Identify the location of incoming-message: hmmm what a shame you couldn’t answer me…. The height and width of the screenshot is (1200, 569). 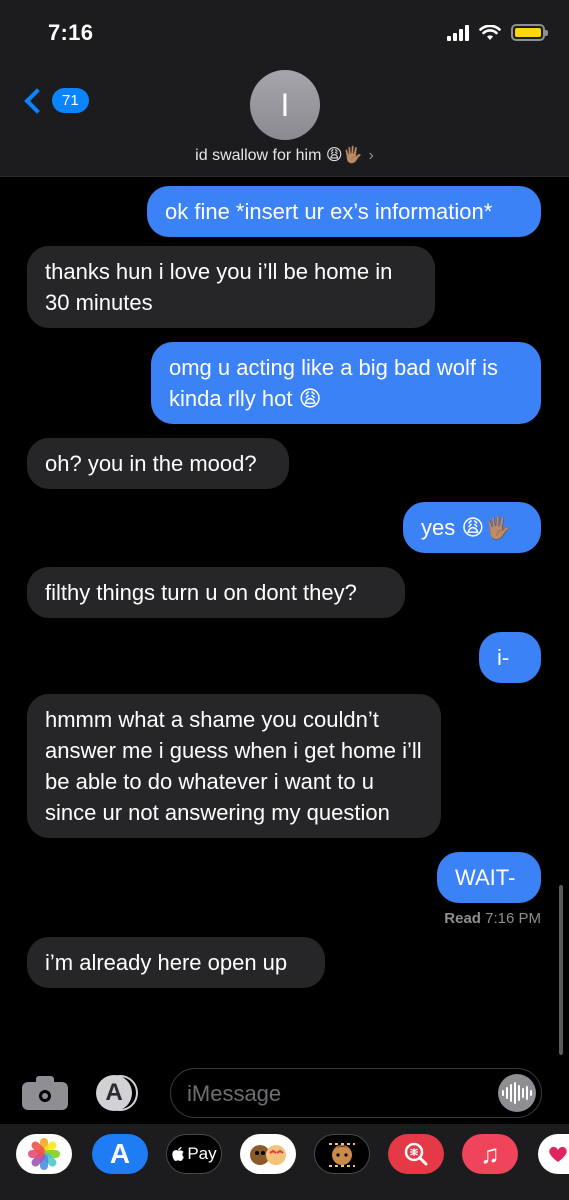
(234, 766).